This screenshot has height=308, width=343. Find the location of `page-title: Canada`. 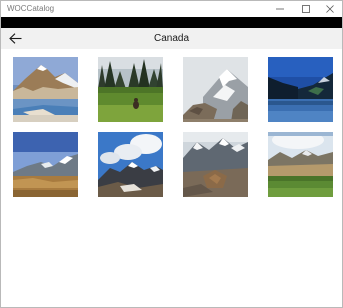

page-title: Canada is located at coordinates (171, 38).